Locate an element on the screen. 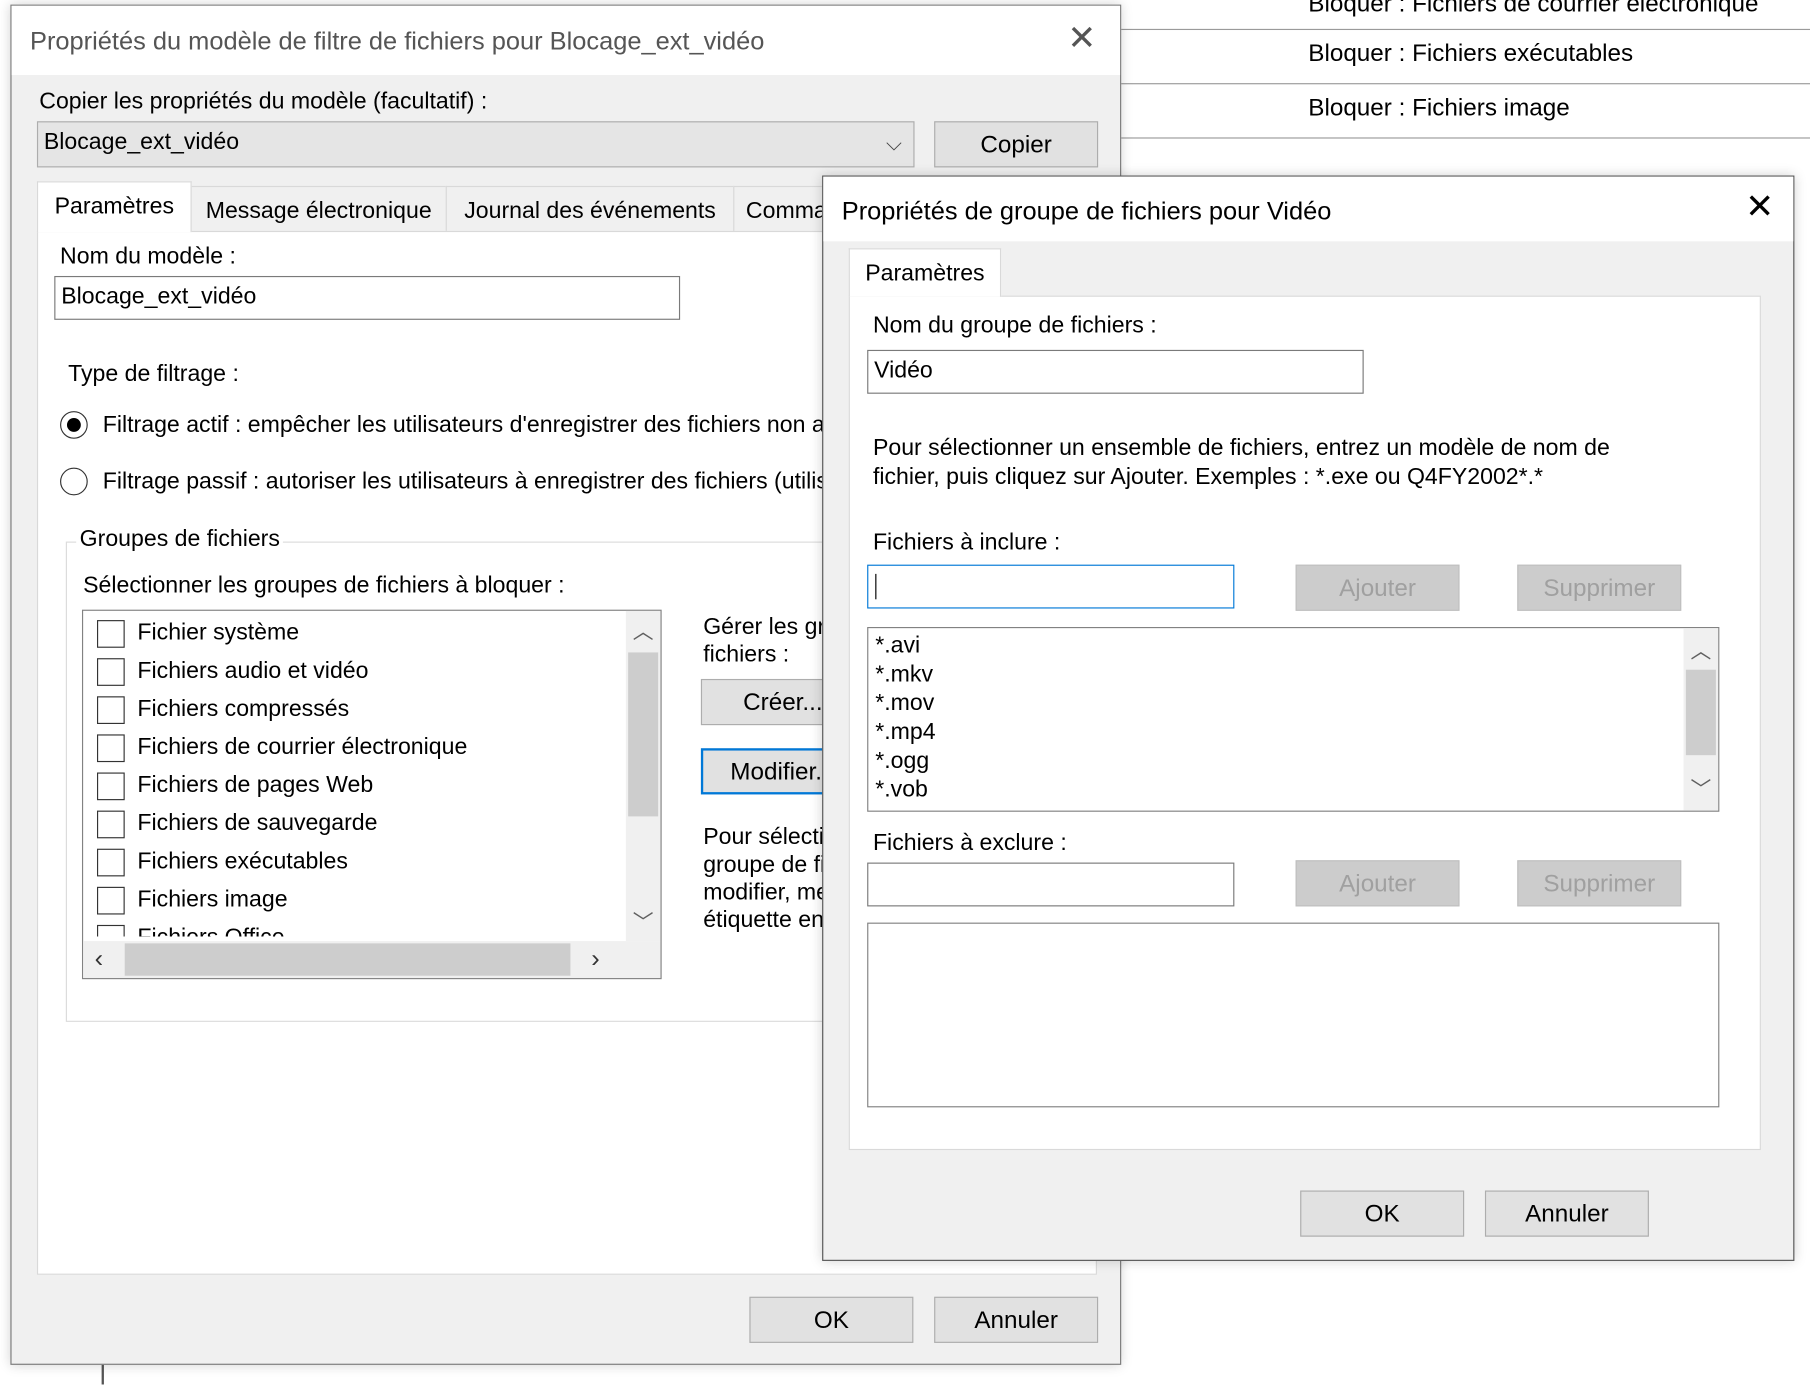 Image resolution: width=1810 pixels, height=1385 pixels. horizontal-scrollbar: ‹ › is located at coordinates (372, 960).